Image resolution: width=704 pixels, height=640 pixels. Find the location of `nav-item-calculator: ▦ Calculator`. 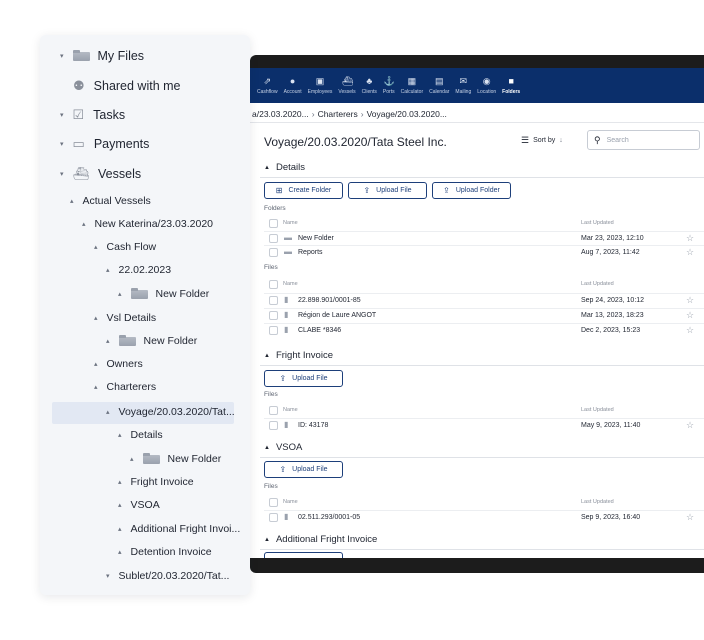

nav-item-calculator: ▦ Calculator is located at coordinates (412, 85).